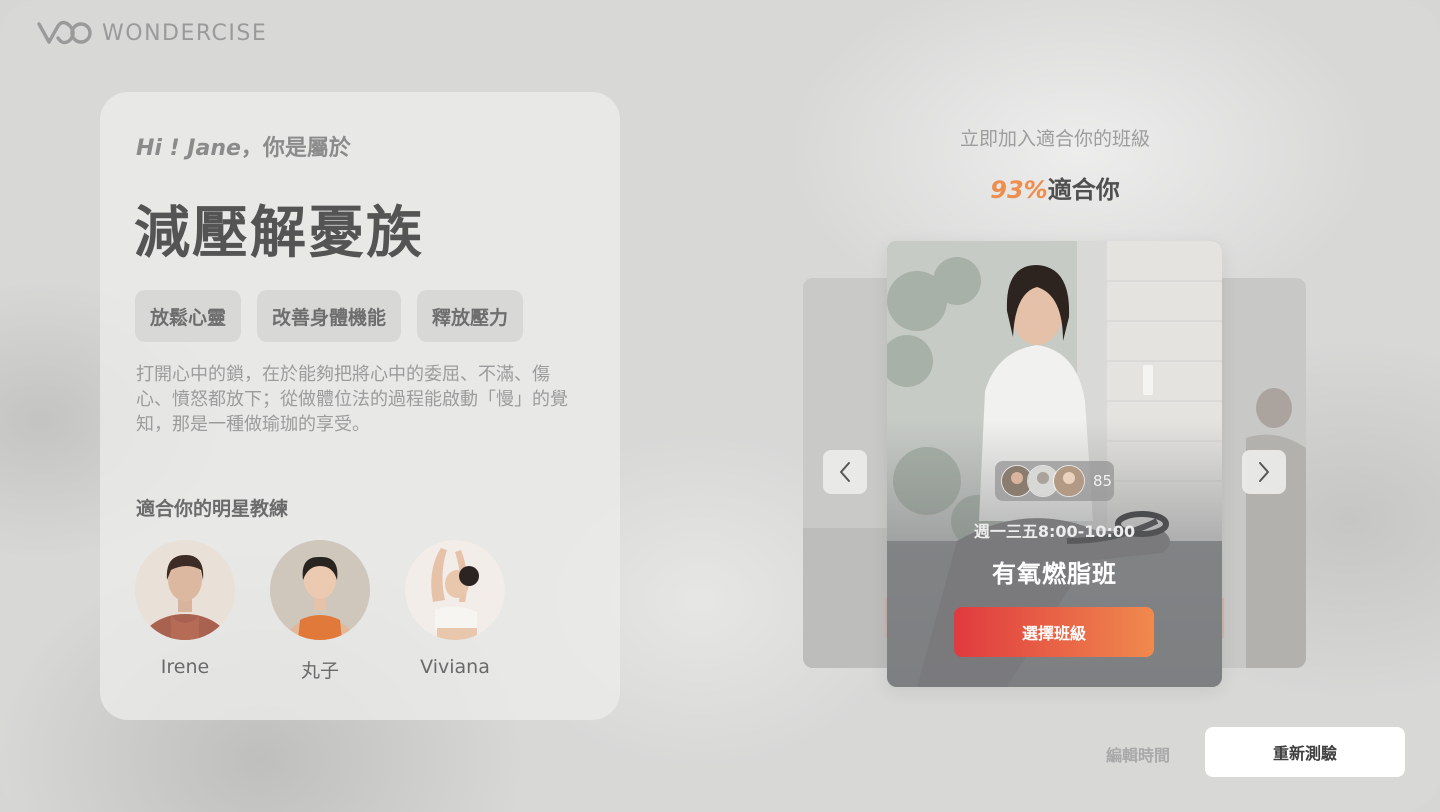 This screenshot has height=812, width=1440. I want to click on greeting-suffix: ，你是屬於, so click(295, 148).